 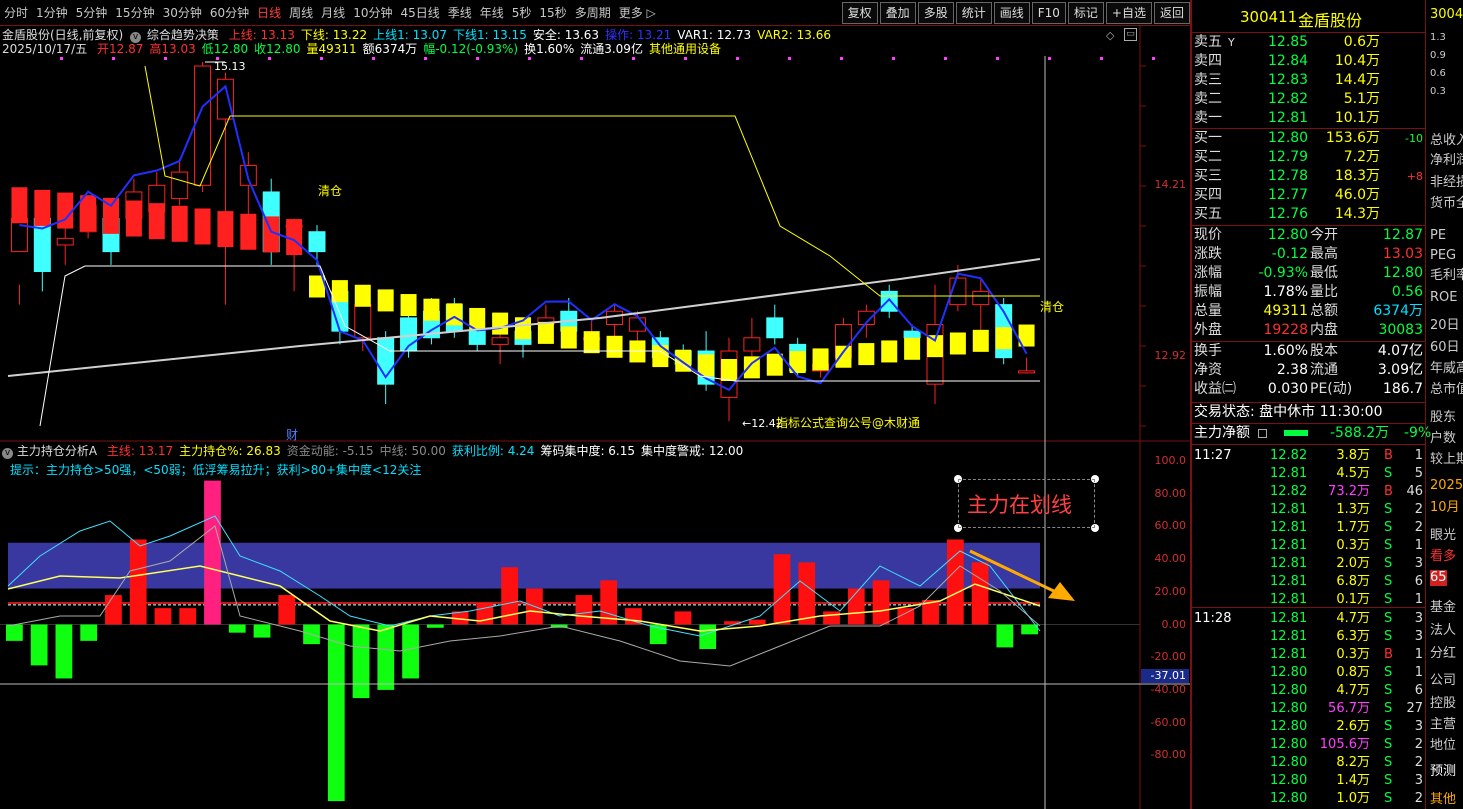 What do you see at coordinates (1170, 559) in the screenshot?
I see `sub-y-label: 40.00` at bounding box center [1170, 559].